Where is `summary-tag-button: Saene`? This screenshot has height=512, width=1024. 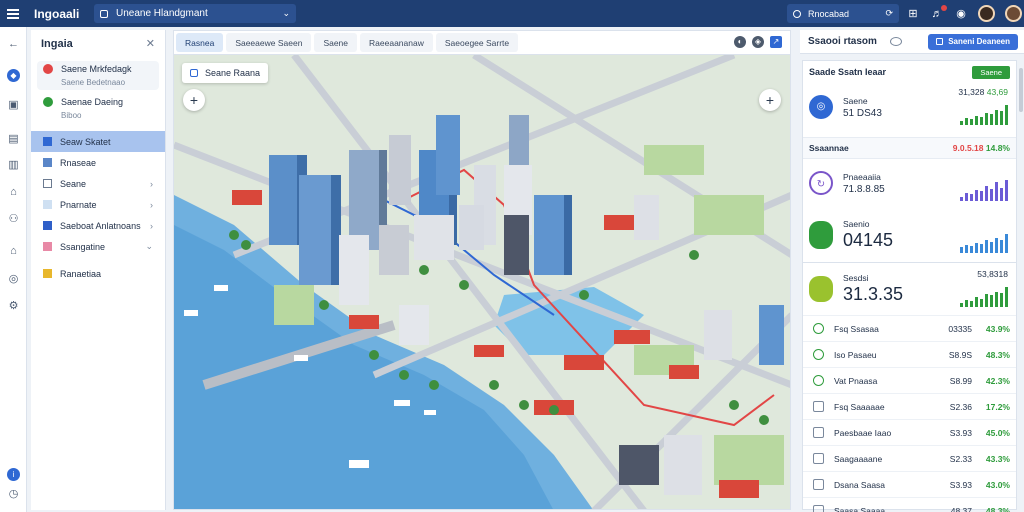 summary-tag-button: Saene is located at coordinates (991, 72).